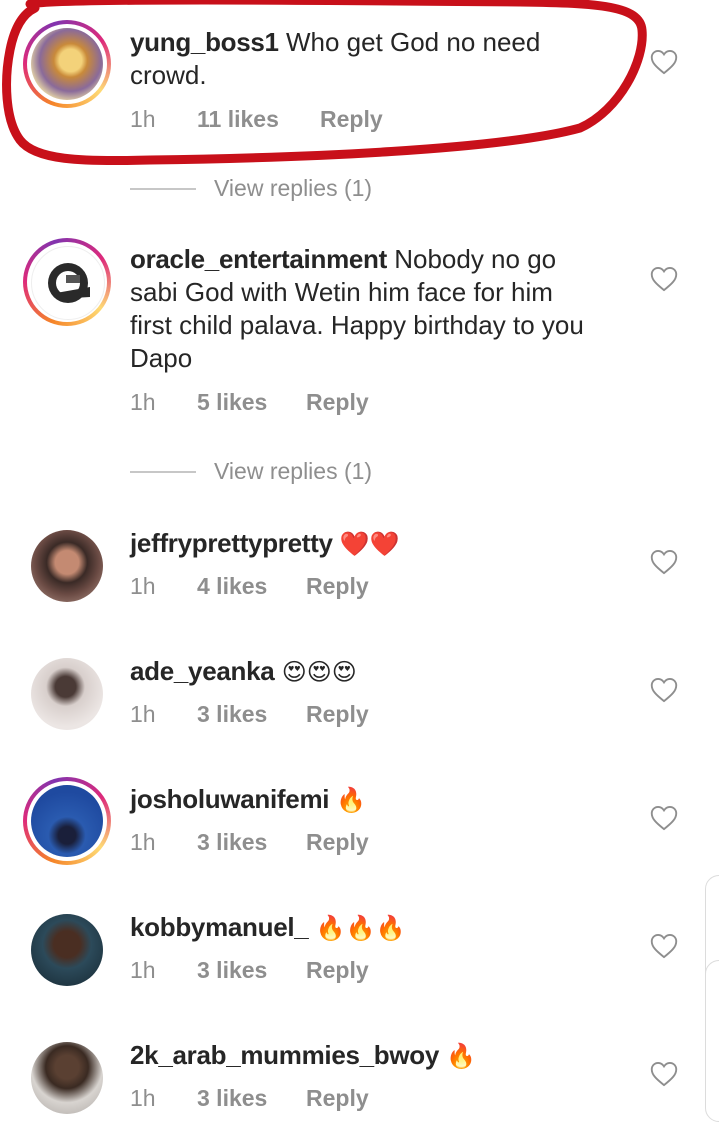 This screenshot has height=1122, width=719. What do you see at coordinates (204, 42) in the screenshot?
I see `comment-username: yung_boss1` at bounding box center [204, 42].